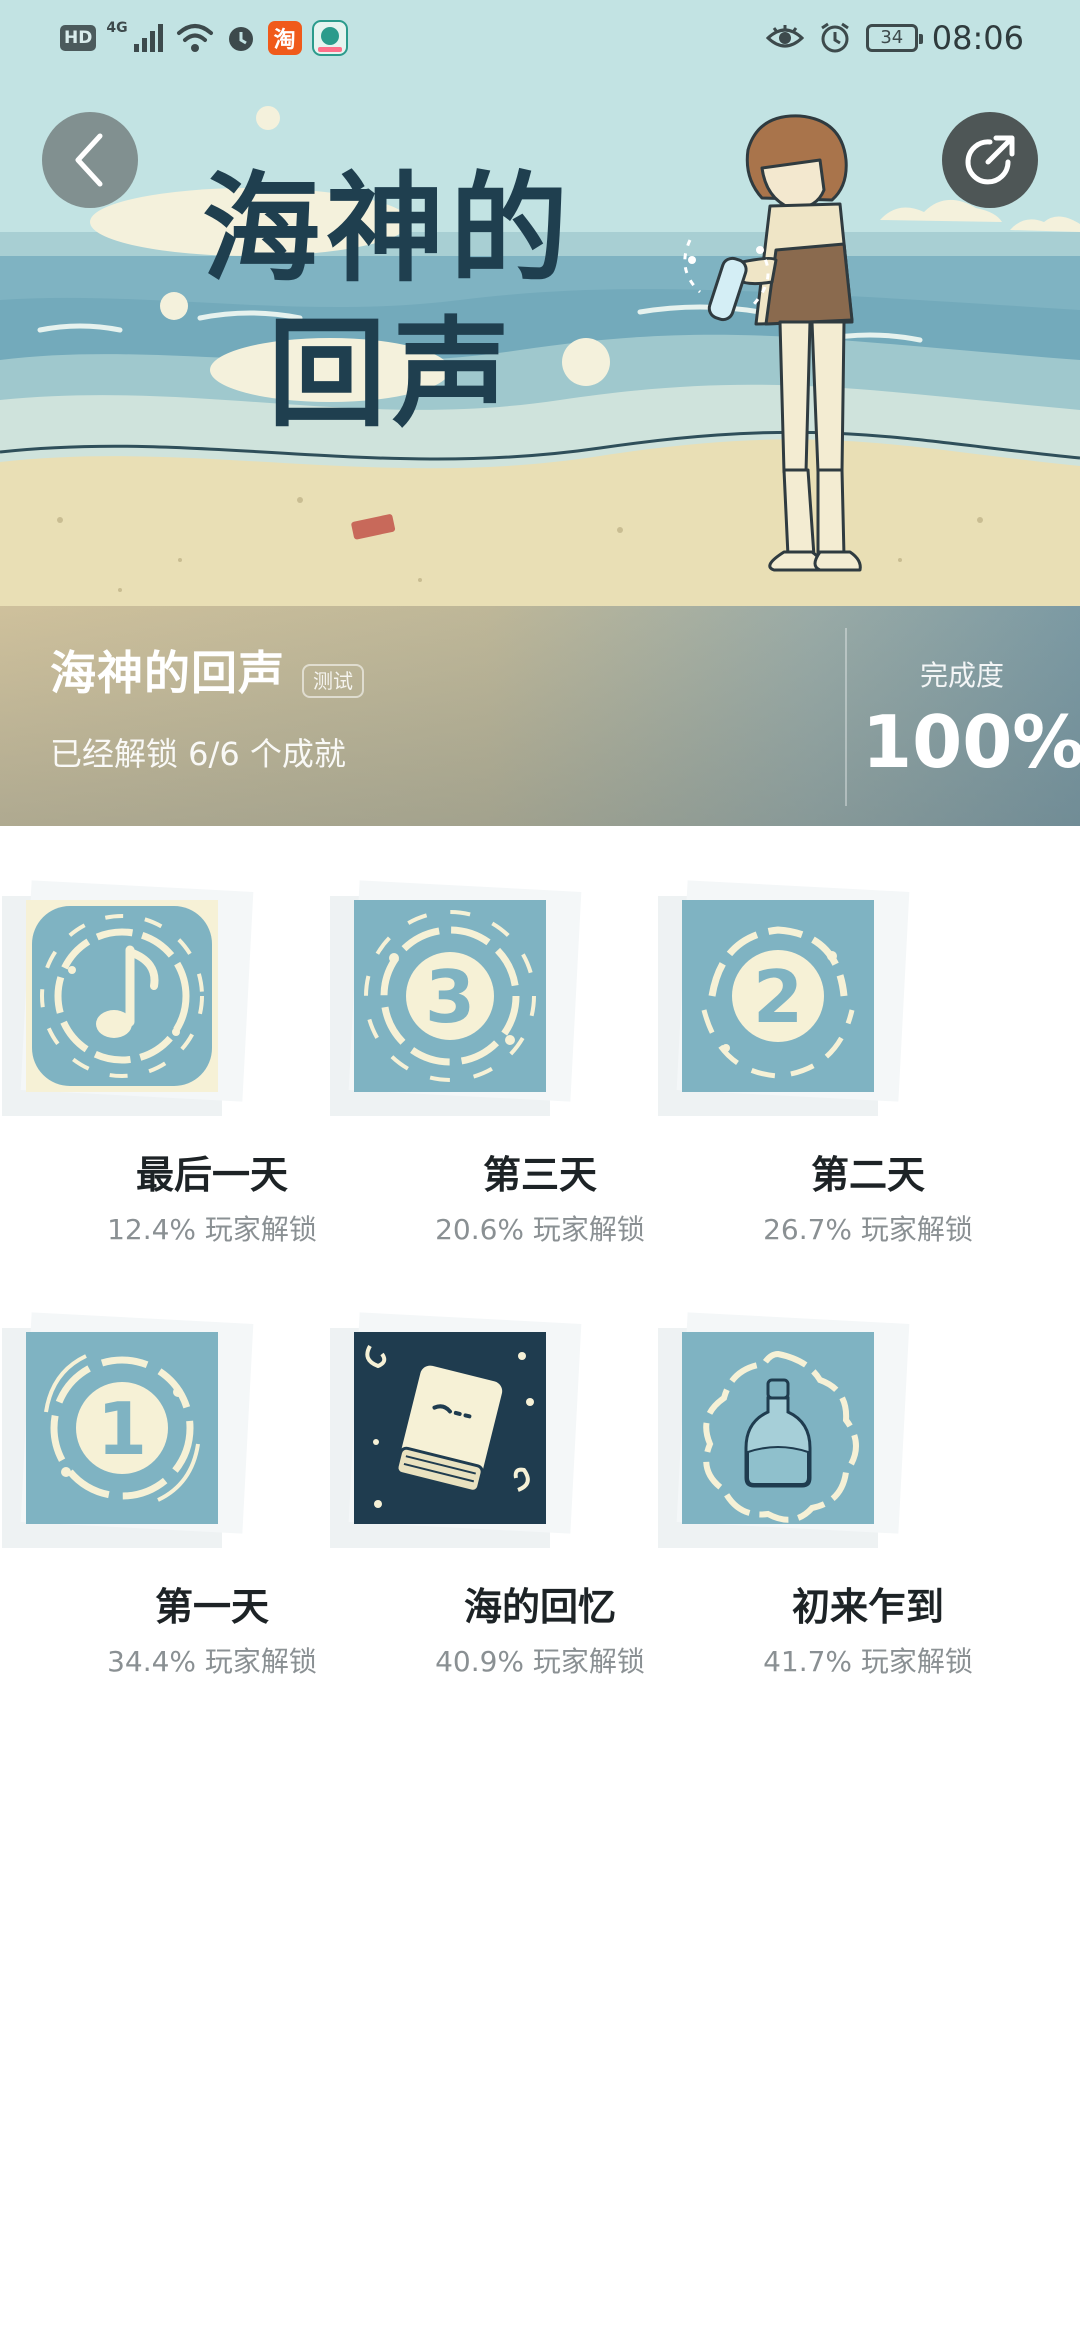  I want to click on completion-value: 100%, so click(971, 742).